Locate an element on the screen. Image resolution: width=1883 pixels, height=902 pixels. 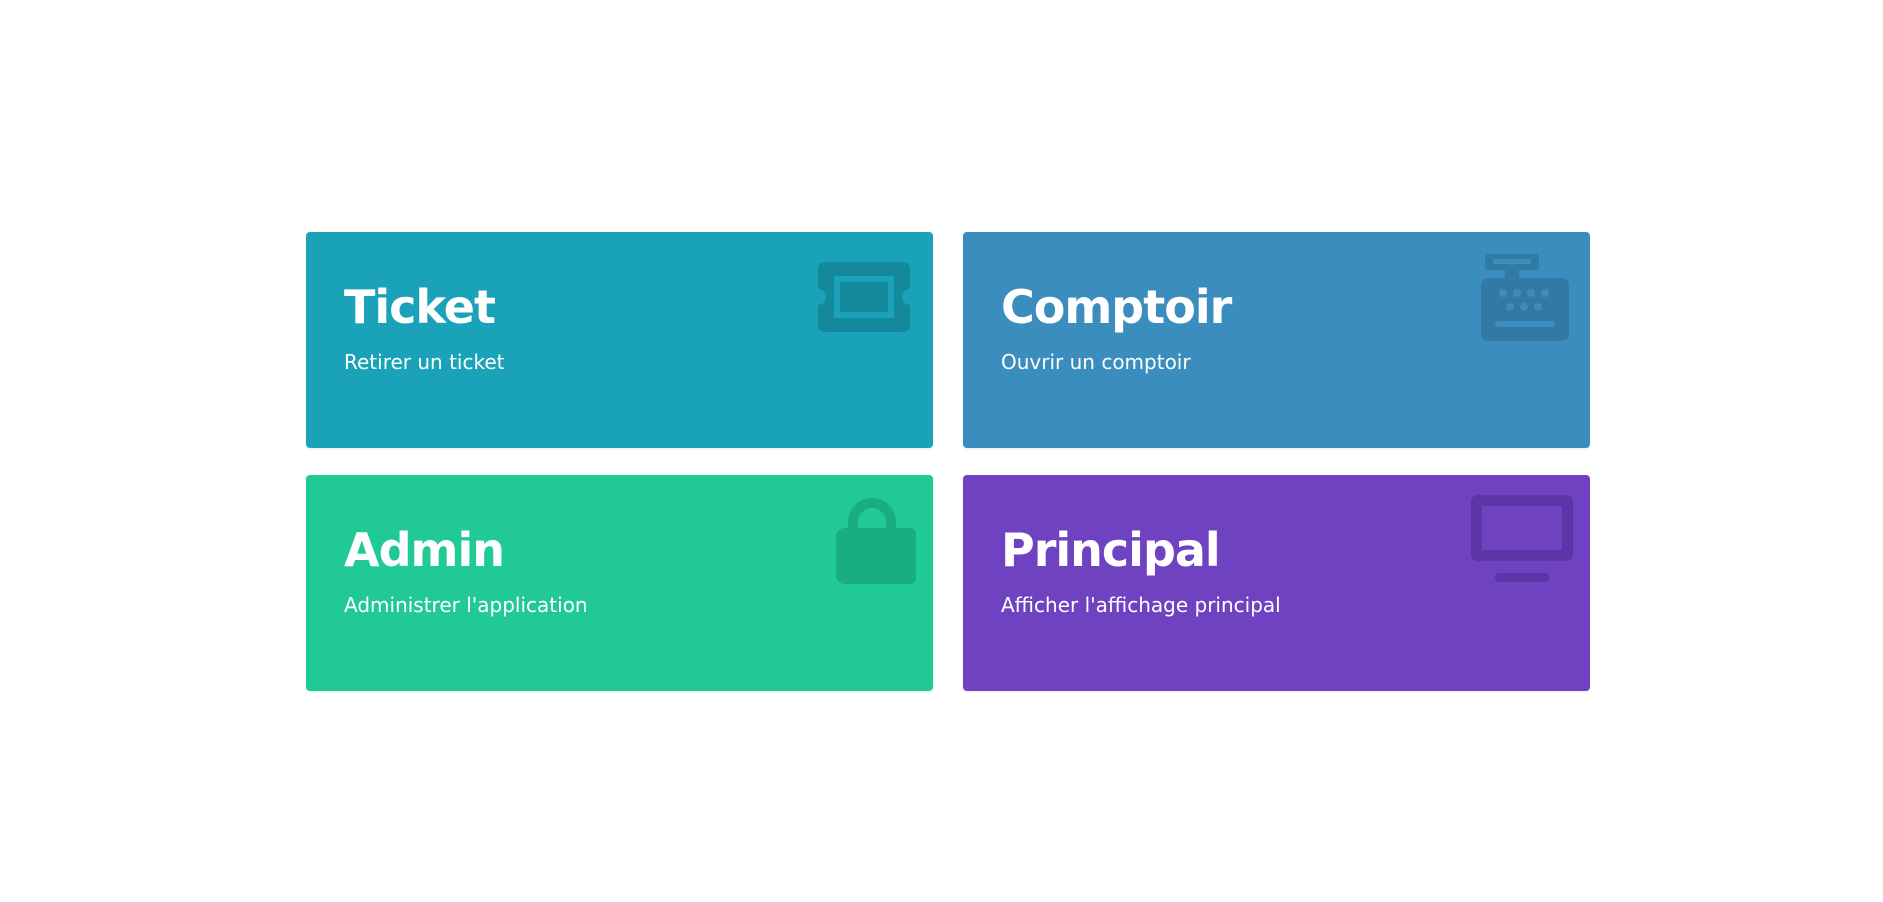
card-description: Administrer l'application is located at coordinates (466, 605).